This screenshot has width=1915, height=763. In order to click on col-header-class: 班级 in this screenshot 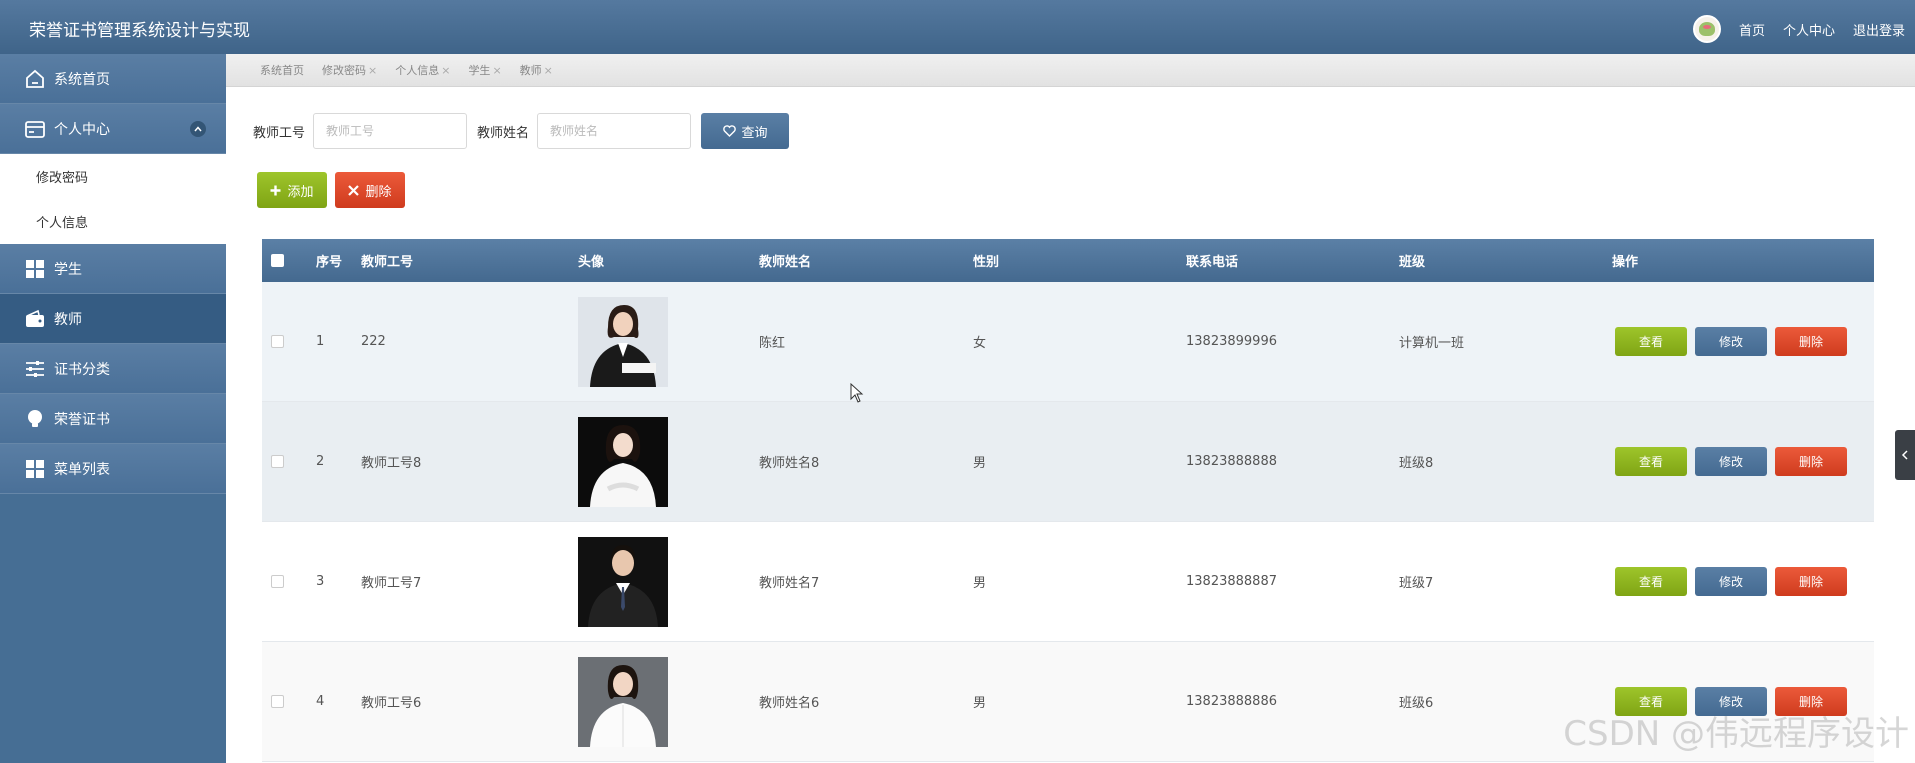, I will do `click(1412, 262)`.